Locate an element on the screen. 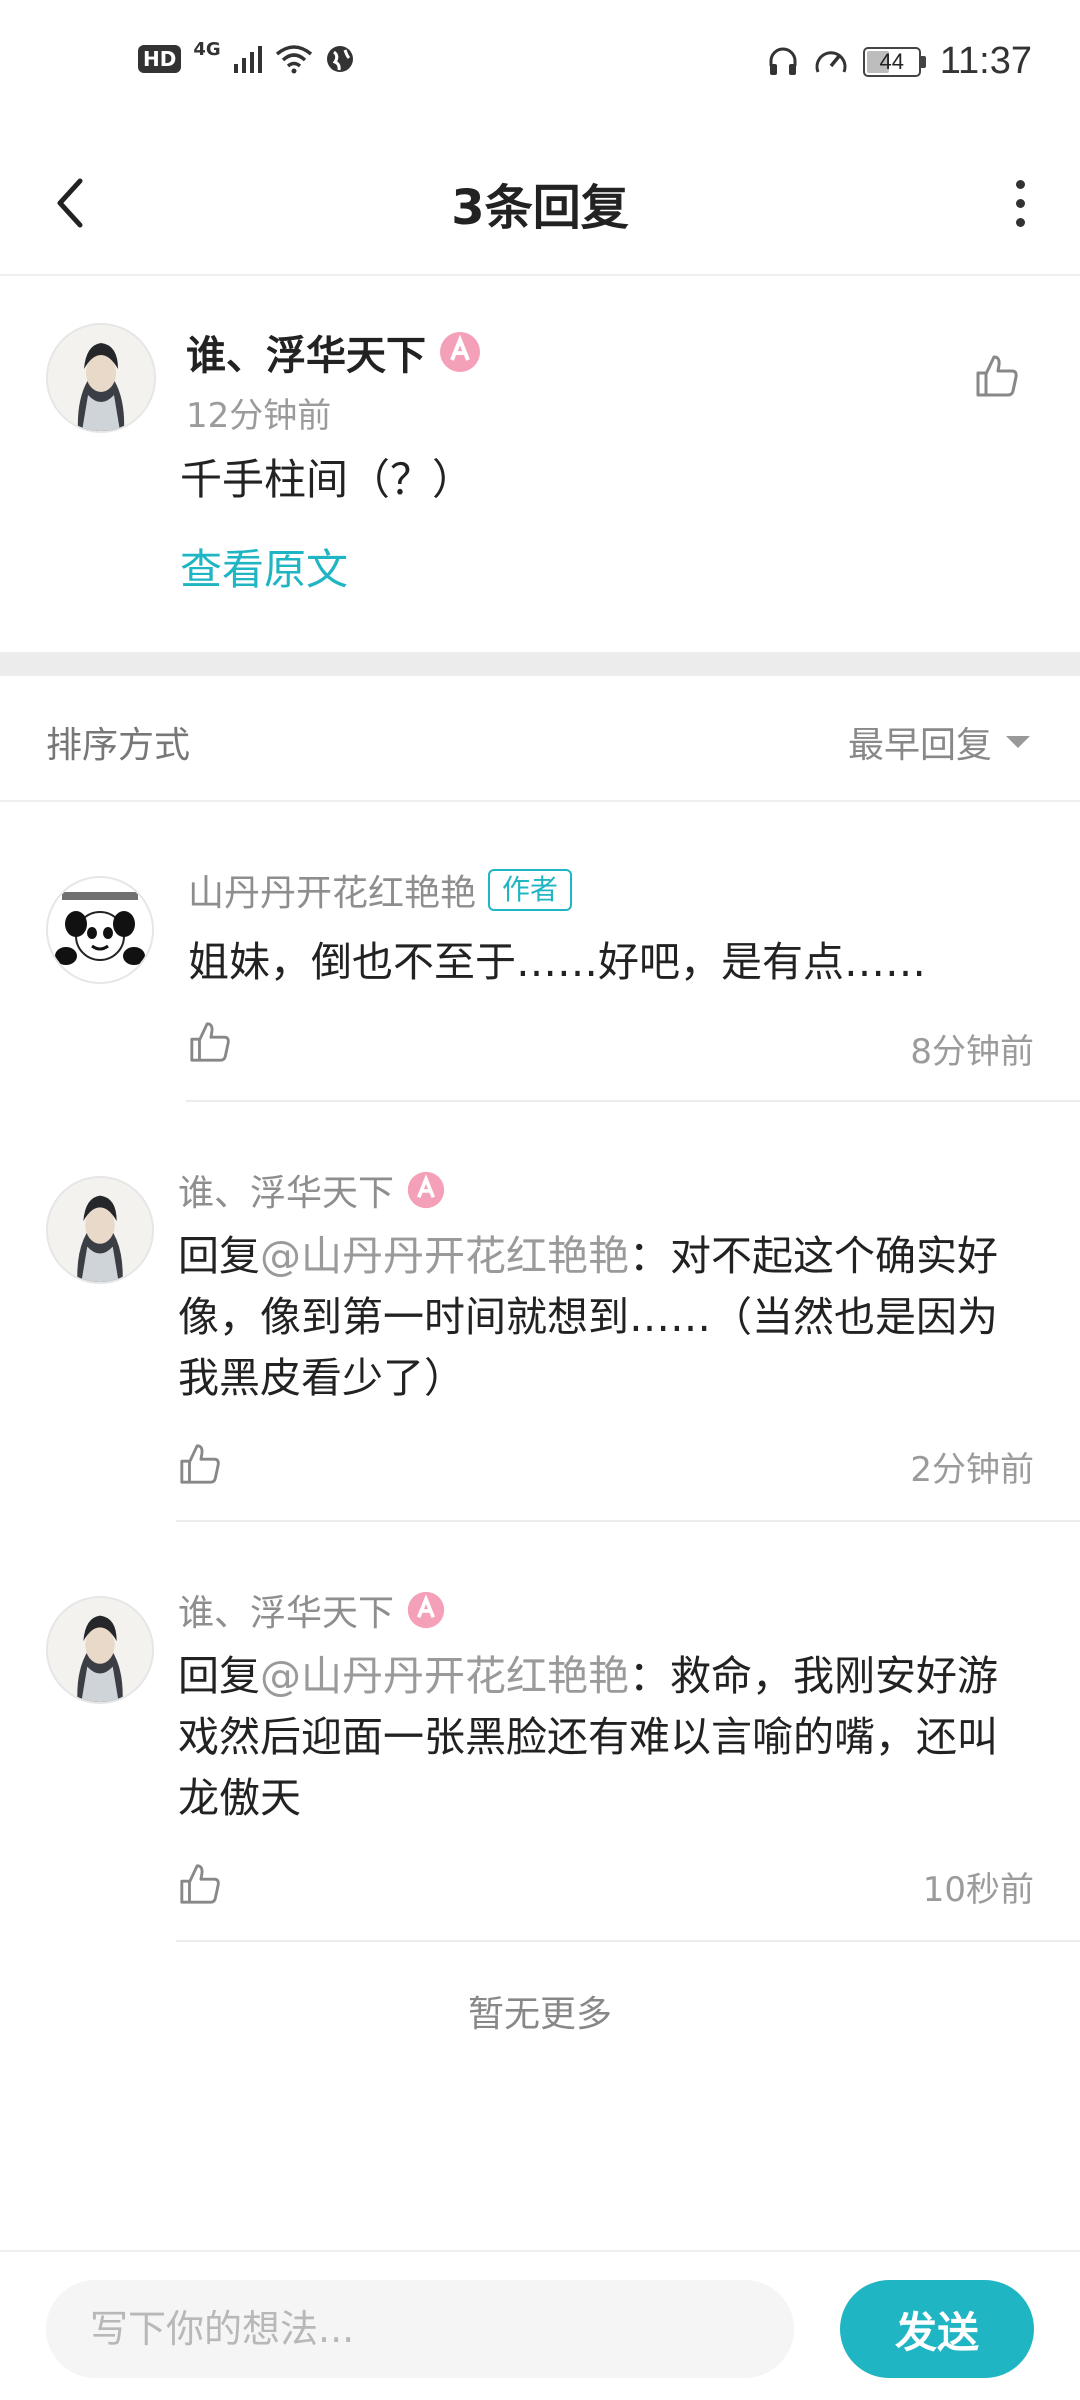  author-name: 谁、浮华天下 is located at coordinates (334, 352).